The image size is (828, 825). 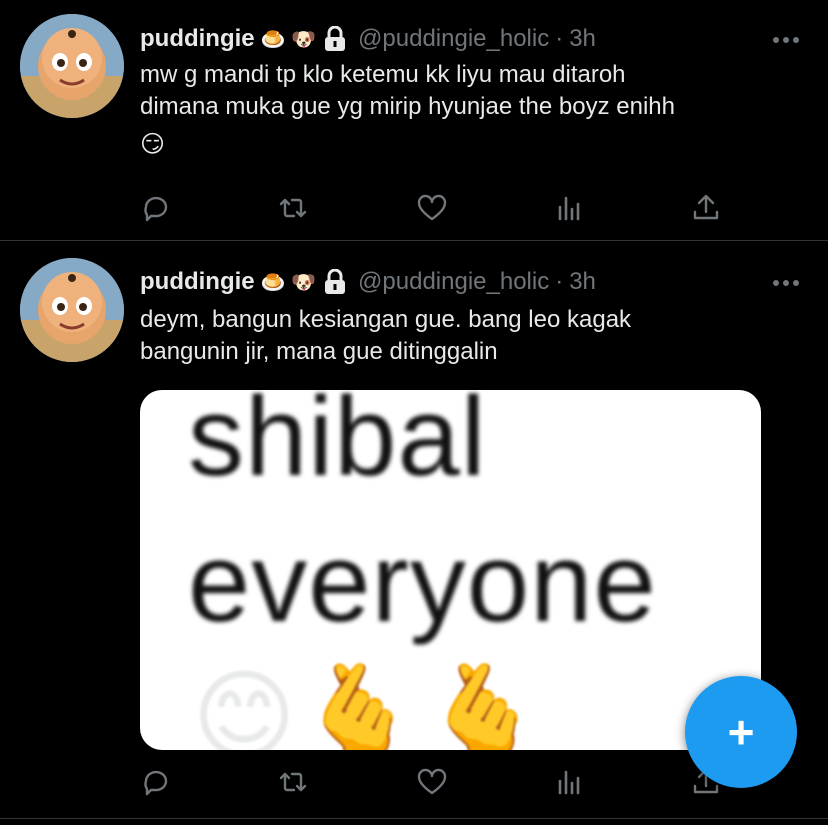 What do you see at coordinates (422, 582) in the screenshot?
I see `media-text: everyone` at bounding box center [422, 582].